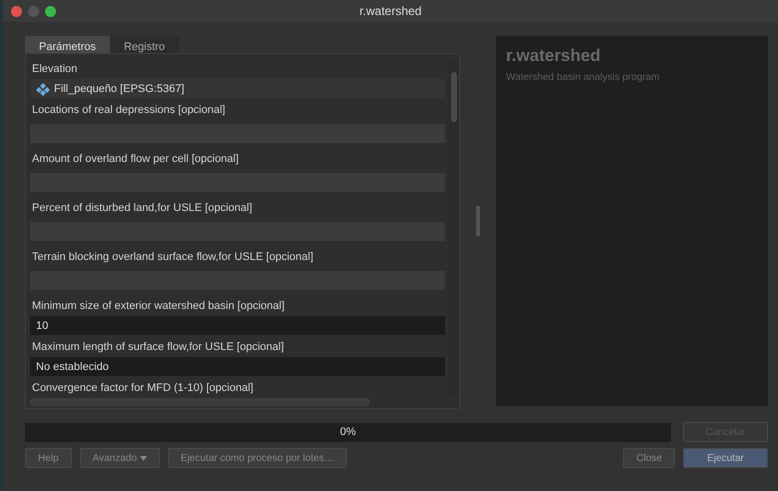 The height and width of the screenshot is (491, 778). I want to click on close-window-button, so click(16, 11).